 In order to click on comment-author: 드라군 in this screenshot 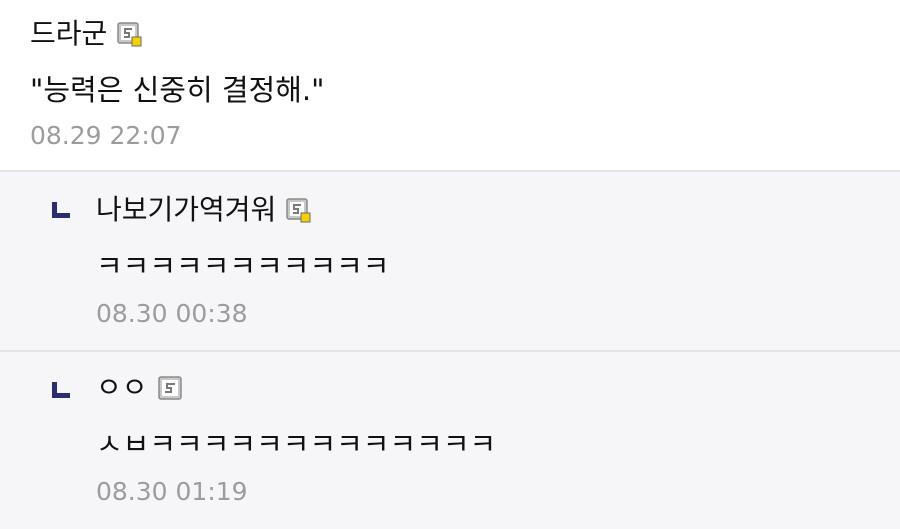, I will do `click(68, 34)`.